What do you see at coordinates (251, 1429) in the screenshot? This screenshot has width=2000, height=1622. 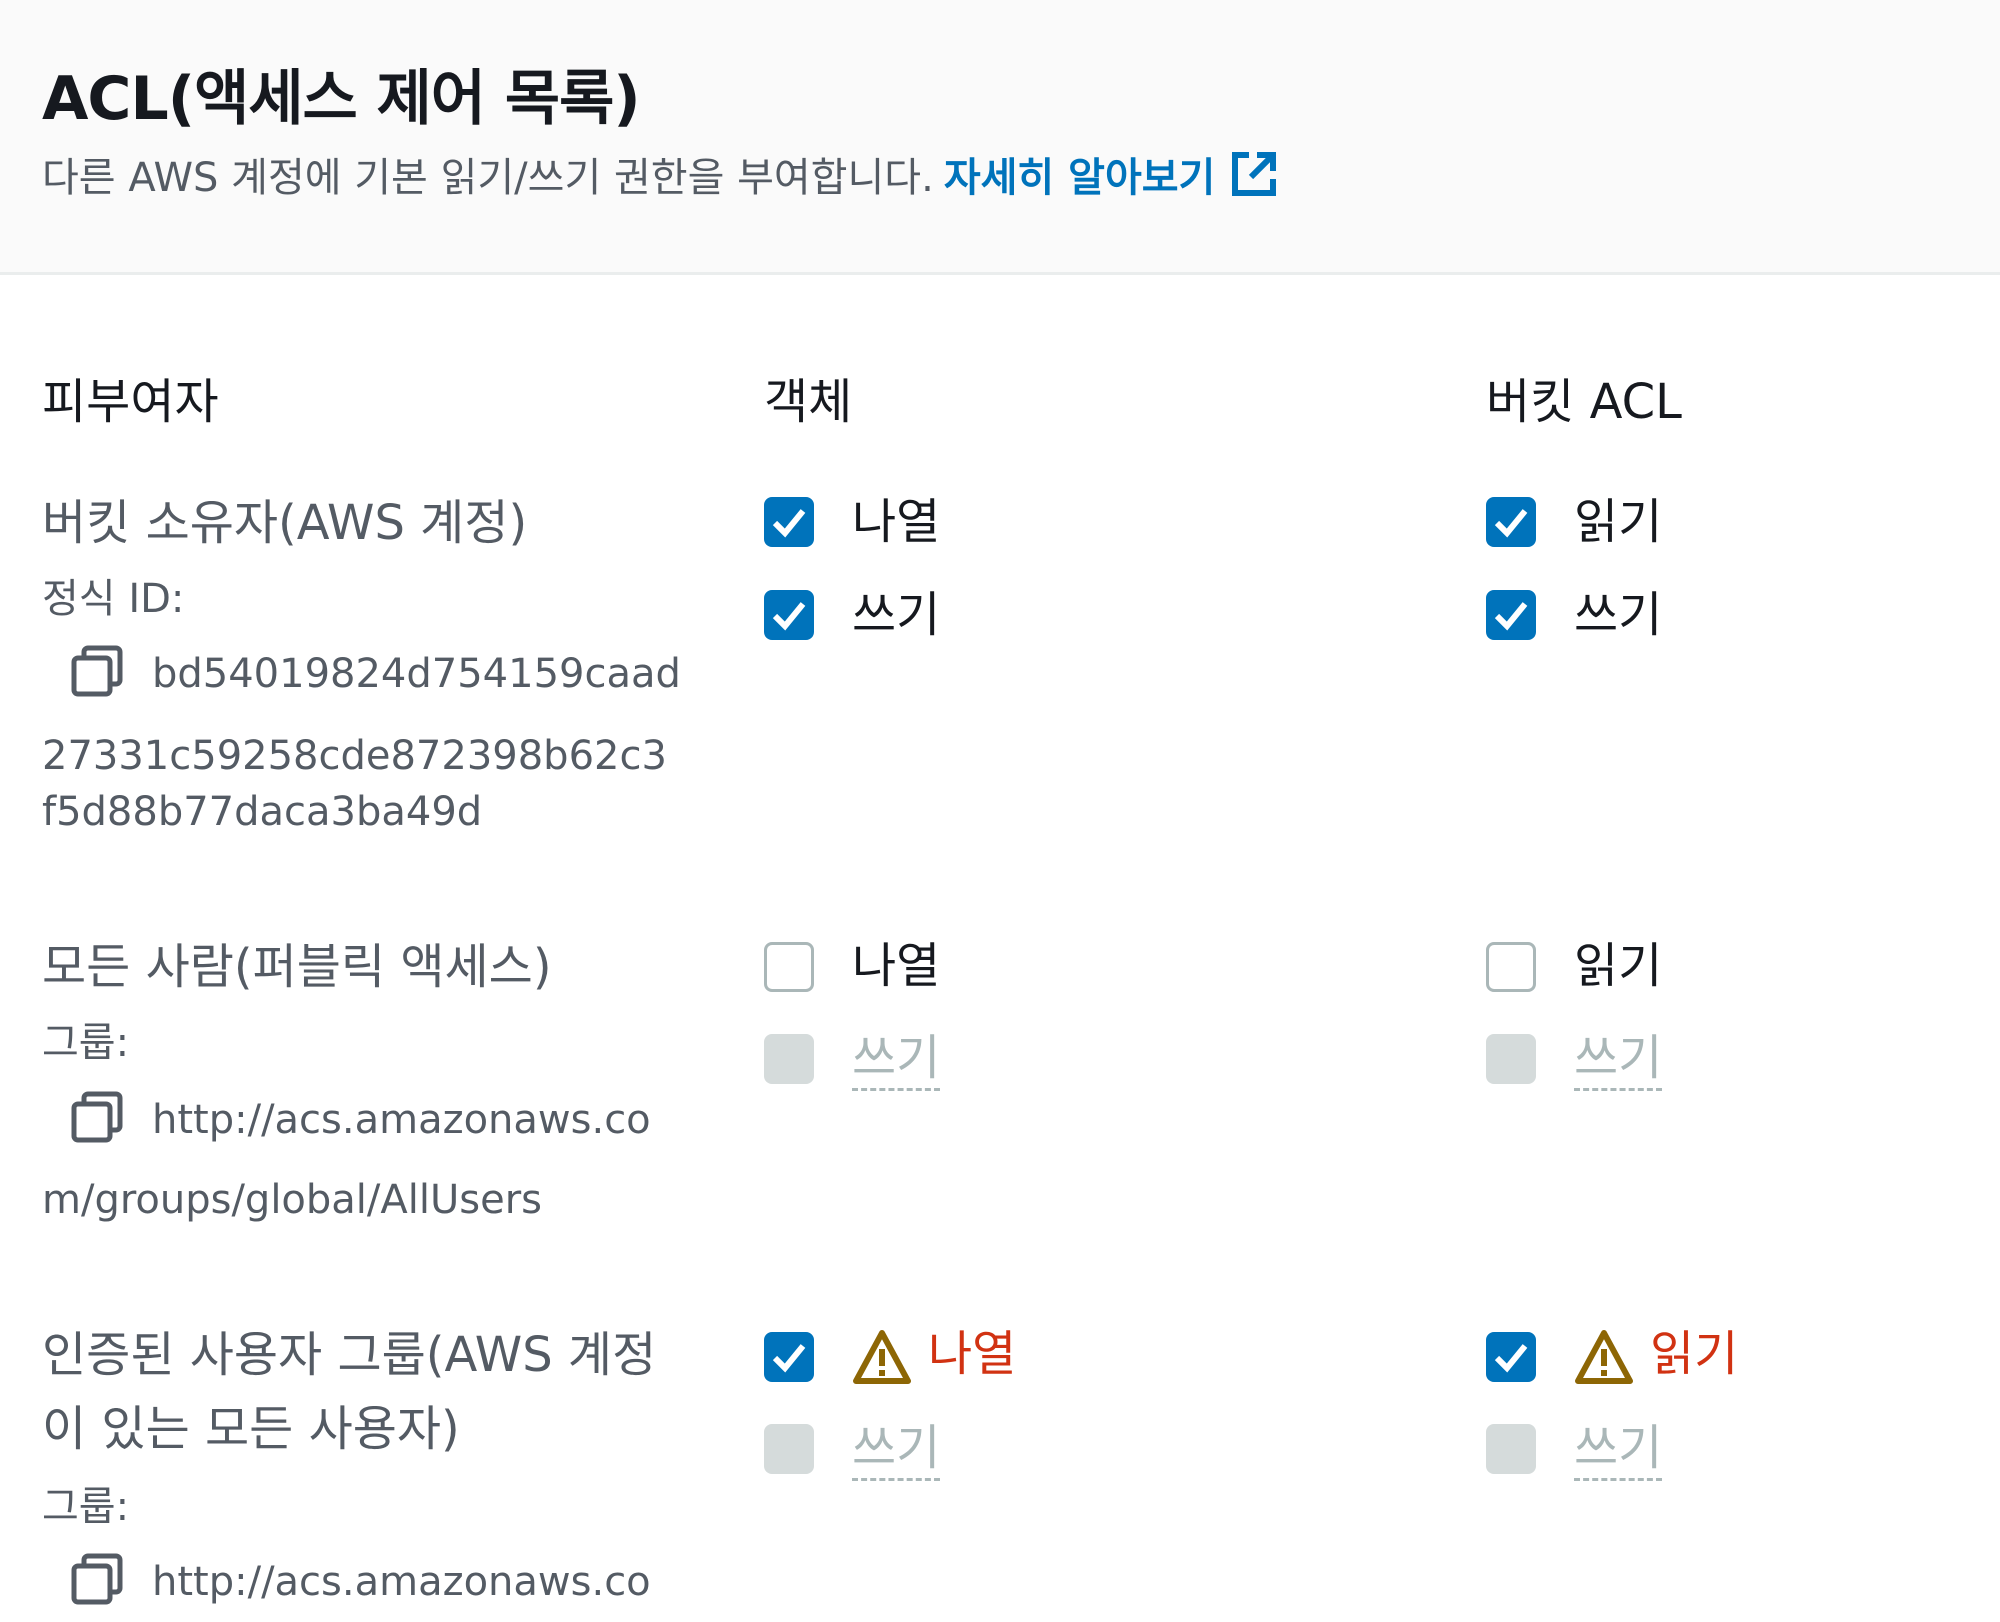 I see `grantee-name-line2: 이 있는 모든 사용자)` at bounding box center [251, 1429].